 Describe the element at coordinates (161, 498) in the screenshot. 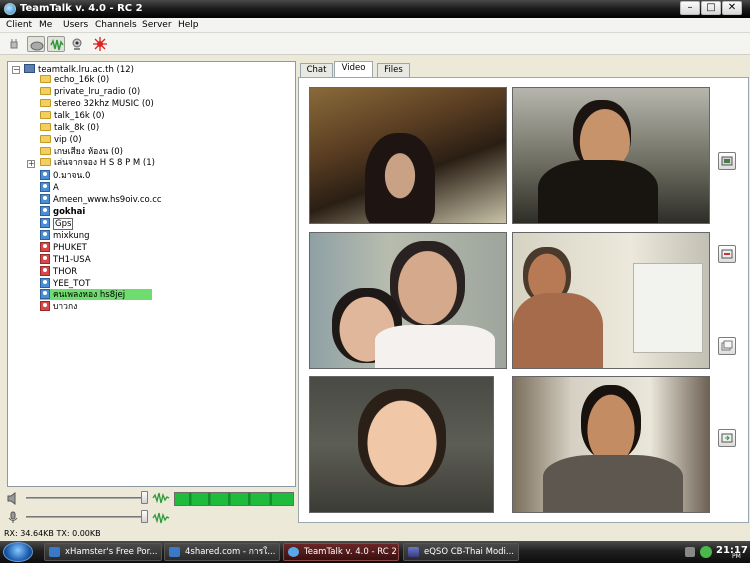

I see `voice-level-icon` at that location.